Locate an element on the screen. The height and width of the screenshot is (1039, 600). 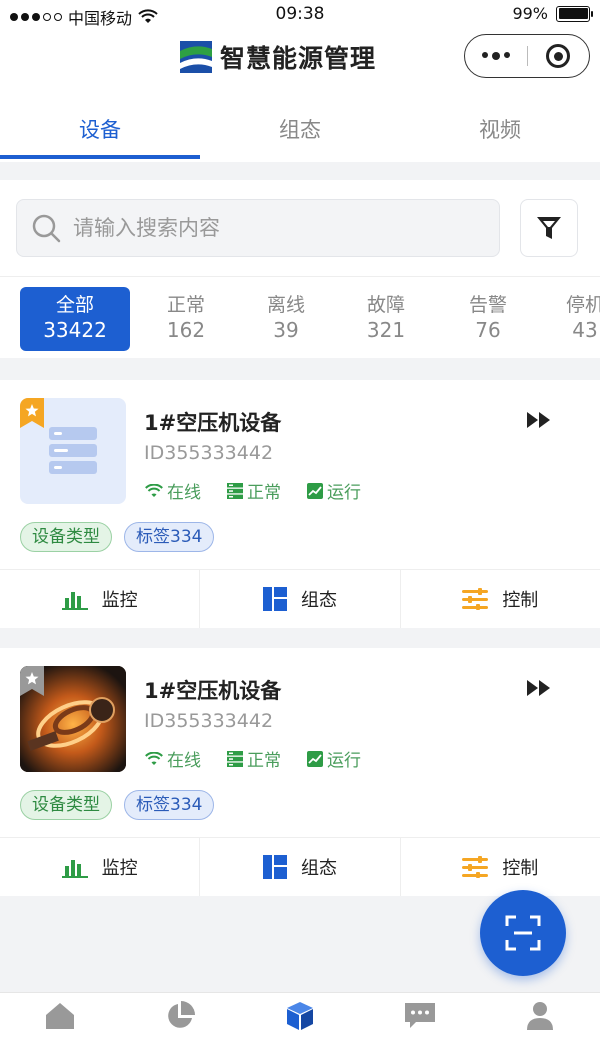
mini-program-capsule is located at coordinates (527, 56).